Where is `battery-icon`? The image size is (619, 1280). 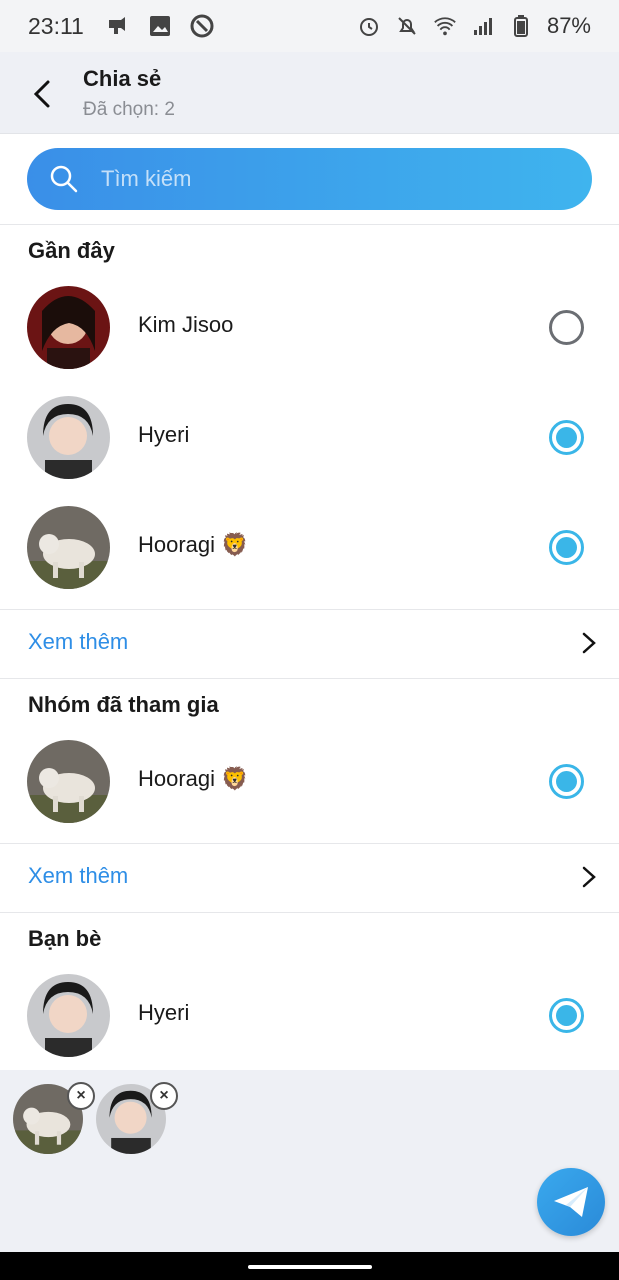
battery-icon is located at coordinates (521, 26).